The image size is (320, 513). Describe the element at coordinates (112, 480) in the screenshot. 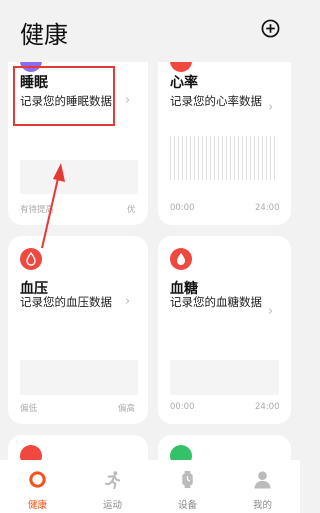

I see `running-icon` at that location.